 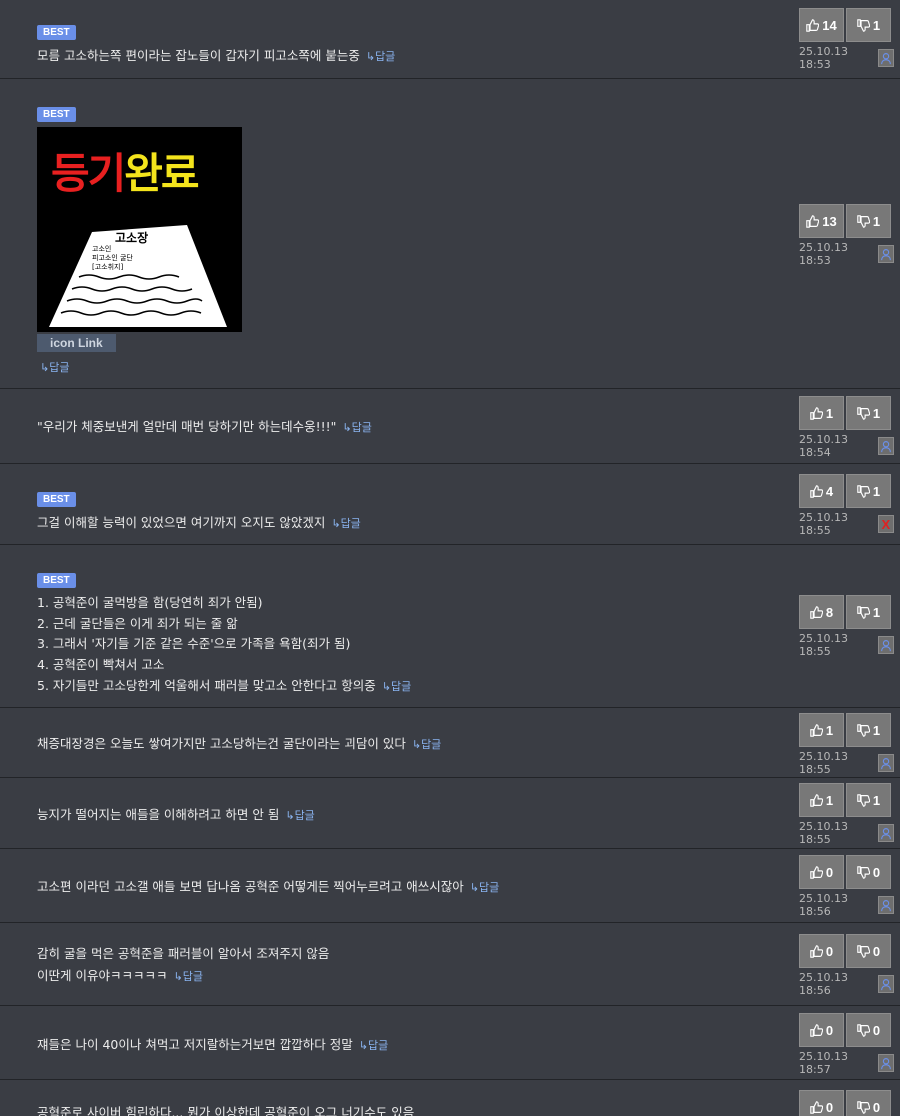 I want to click on comment-text: 능지가 떨어지는 애들을 이해하려고 하면 안 됨, so click(x=158, y=814).